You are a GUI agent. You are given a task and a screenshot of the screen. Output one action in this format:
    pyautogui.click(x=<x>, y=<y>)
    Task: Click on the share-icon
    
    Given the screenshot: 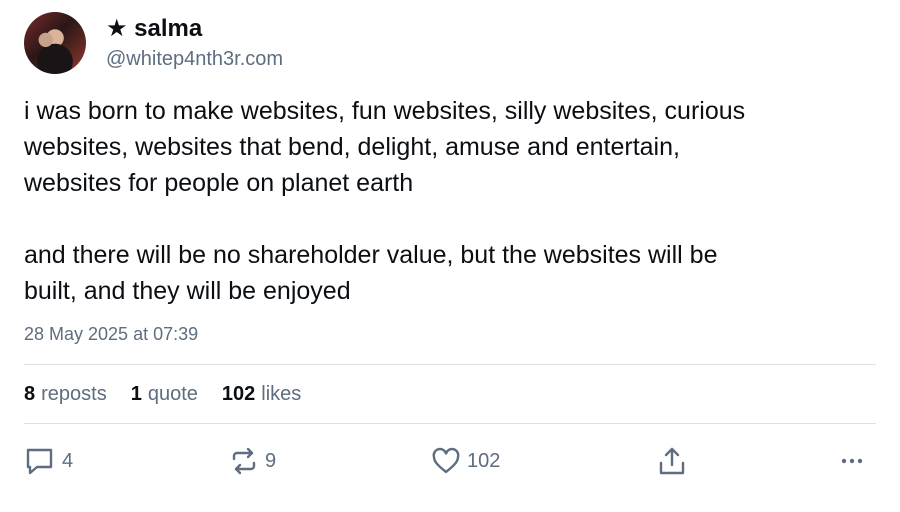 What is the action you would take?
    pyautogui.click(x=672, y=461)
    